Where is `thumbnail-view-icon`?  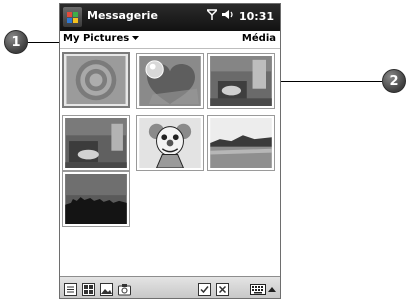 thumbnail-view-icon is located at coordinates (88, 288).